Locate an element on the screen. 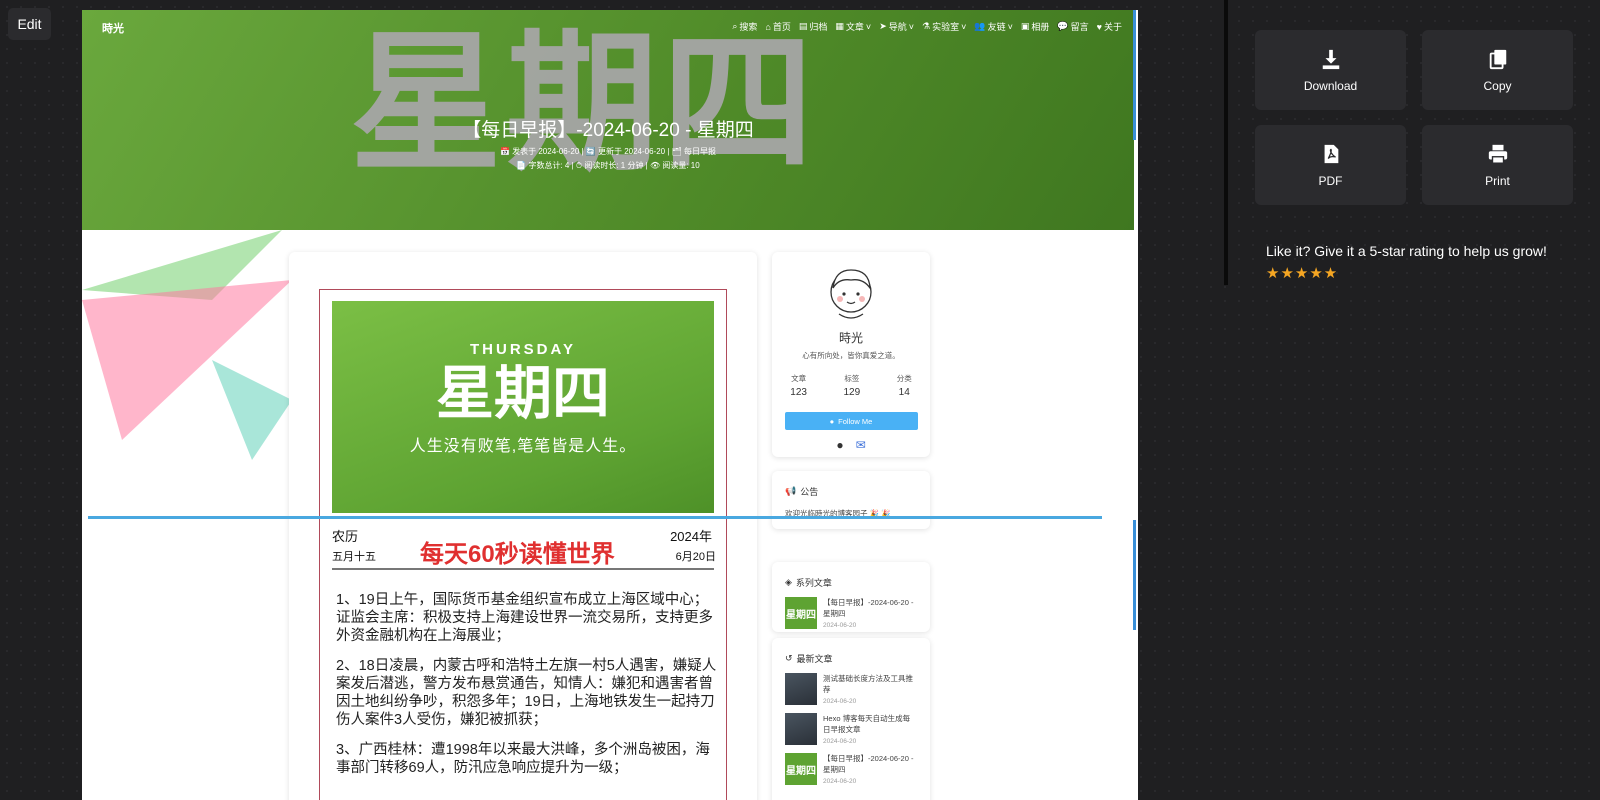 This screenshot has height=800, width=1600. author-name: 時光 is located at coordinates (850, 338).